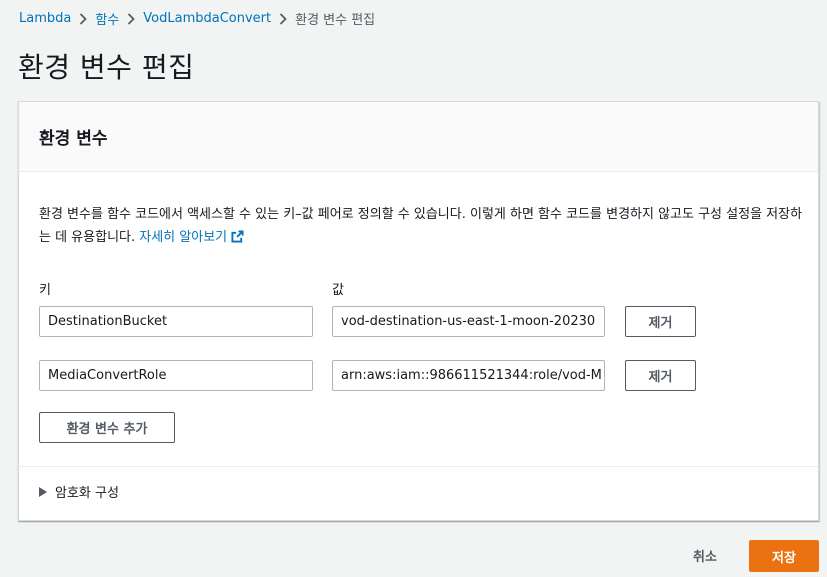  I want to click on breadcrumb: Lambda 함수 VodLambdaConvert 환경 변수 편집, so click(197, 18).